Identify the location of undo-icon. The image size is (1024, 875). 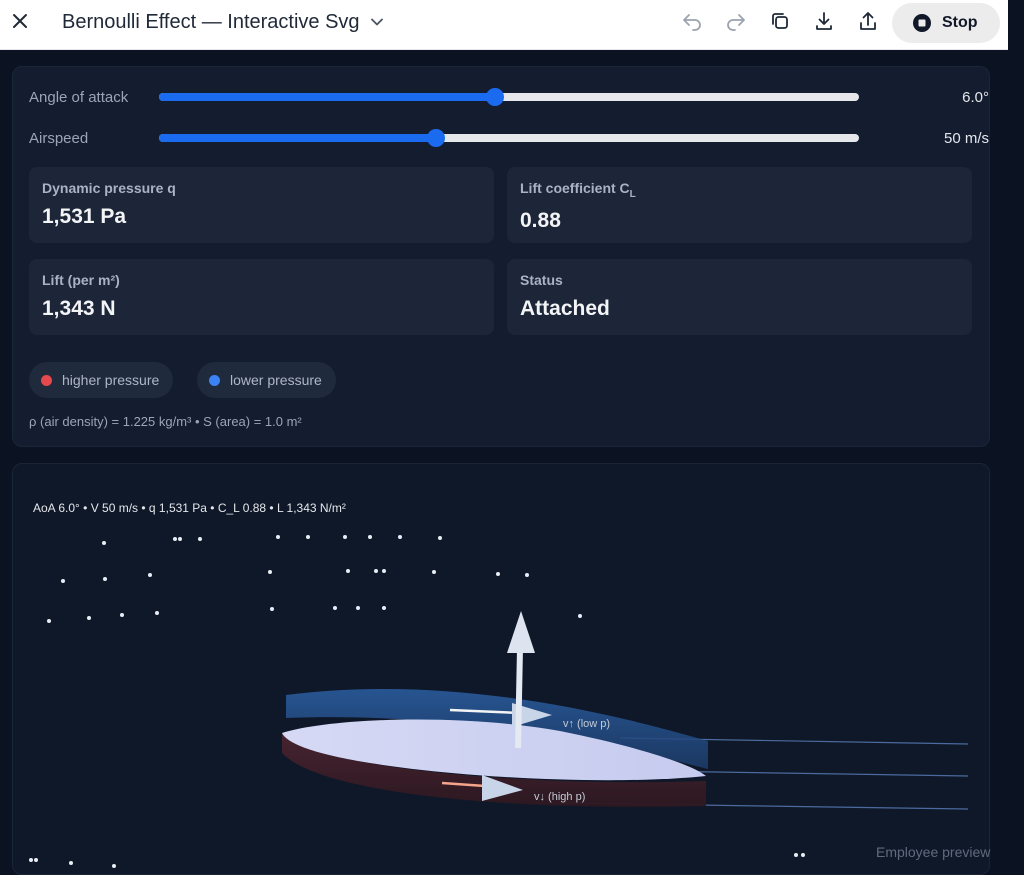
(692, 22).